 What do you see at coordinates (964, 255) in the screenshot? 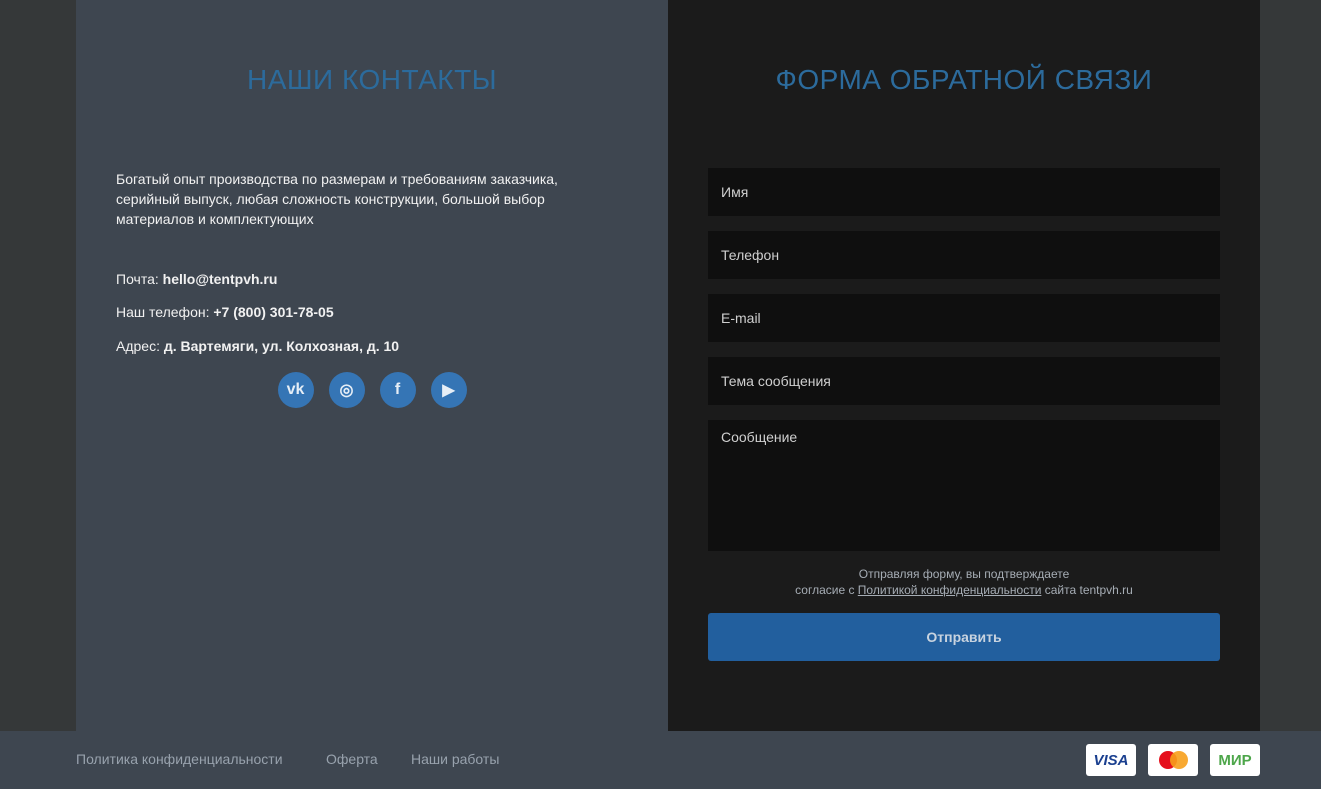
I see `phone-input: Телефон` at bounding box center [964, 255].